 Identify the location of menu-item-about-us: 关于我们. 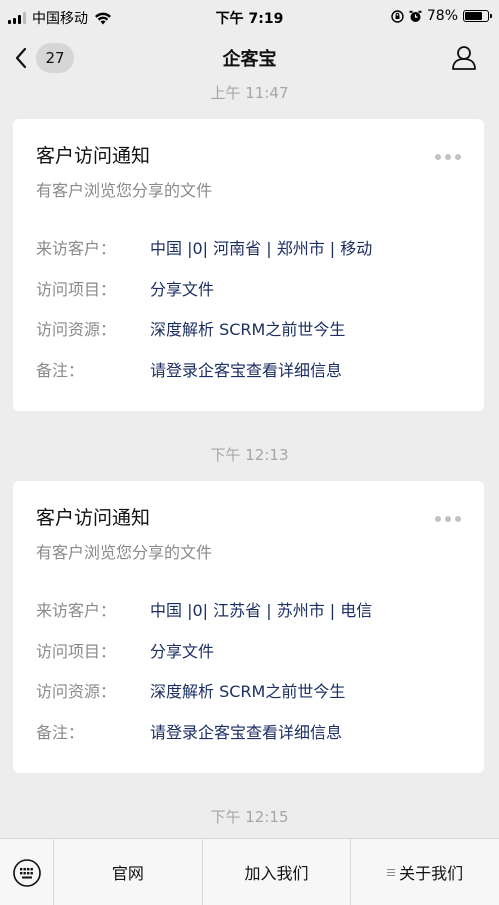
(425, 872).